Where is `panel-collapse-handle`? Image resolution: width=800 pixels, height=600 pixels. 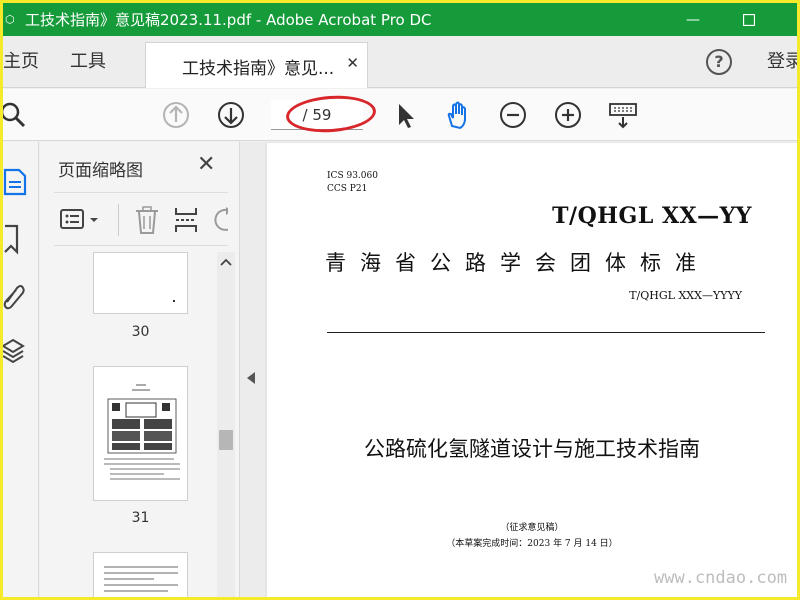
panel-collapse-handle is located at coordinates (252, 369).